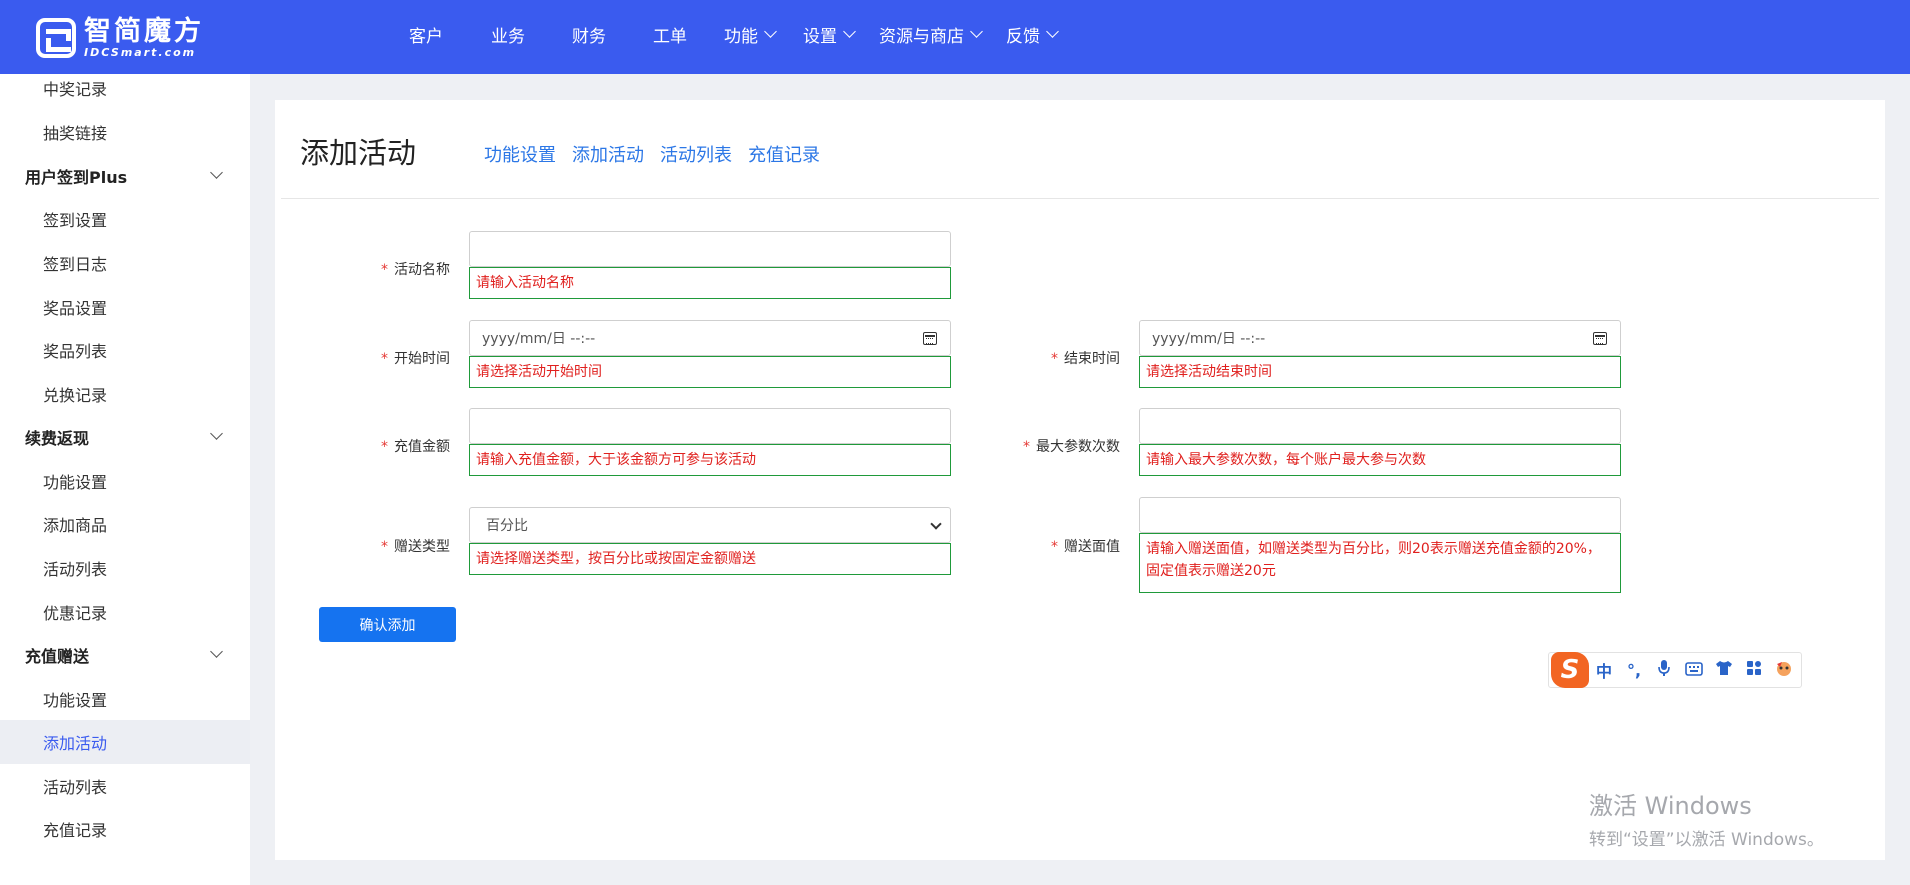 The height and width of the screenshot is (885, 1910). Describe the element at coordinates (710, 460) in the screenshot. I see `recharge-amount-error: 请输入充值金额，大于该金额方可参与该活动` at that location.